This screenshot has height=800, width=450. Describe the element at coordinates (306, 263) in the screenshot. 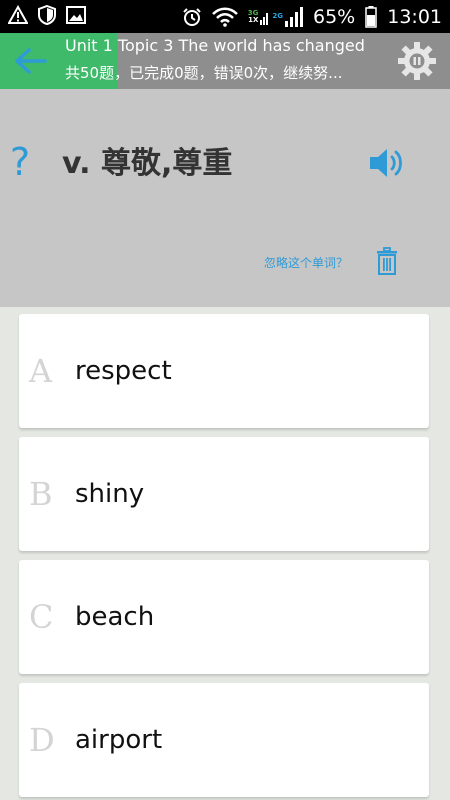

I see `ignore-word-link: 忽略这个单词？` at that location.